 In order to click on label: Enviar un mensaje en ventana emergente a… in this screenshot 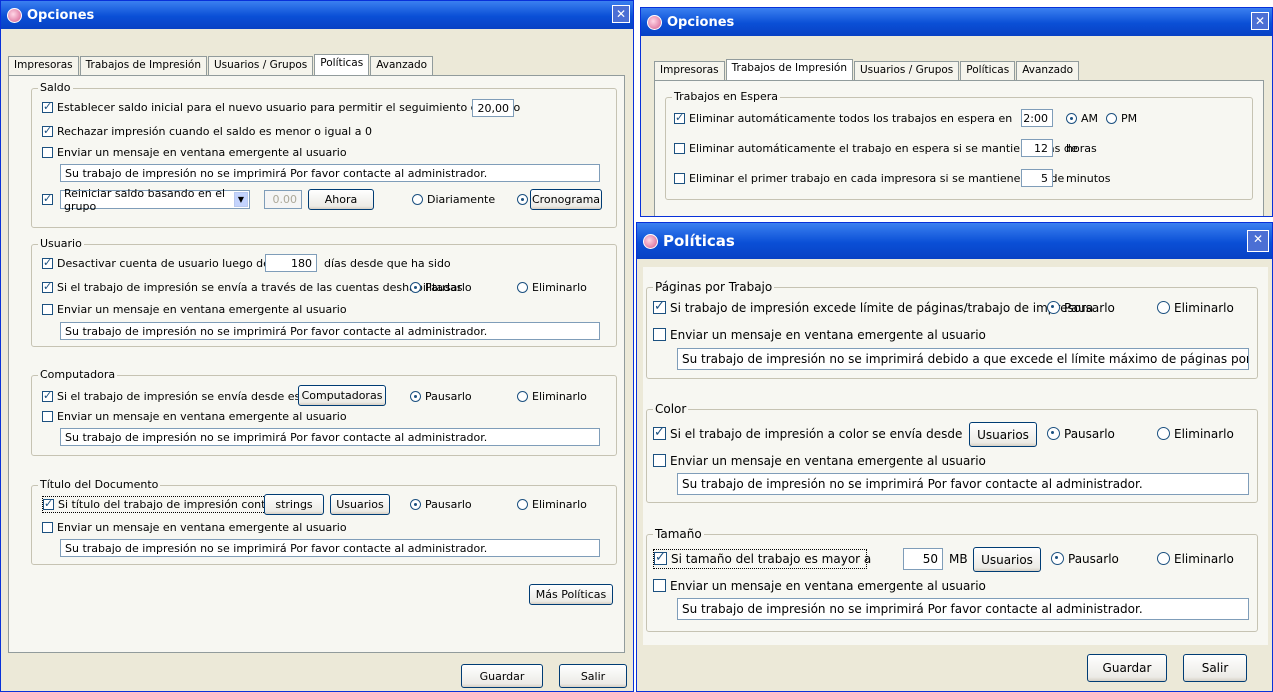, I will do `click(202, 527)`.